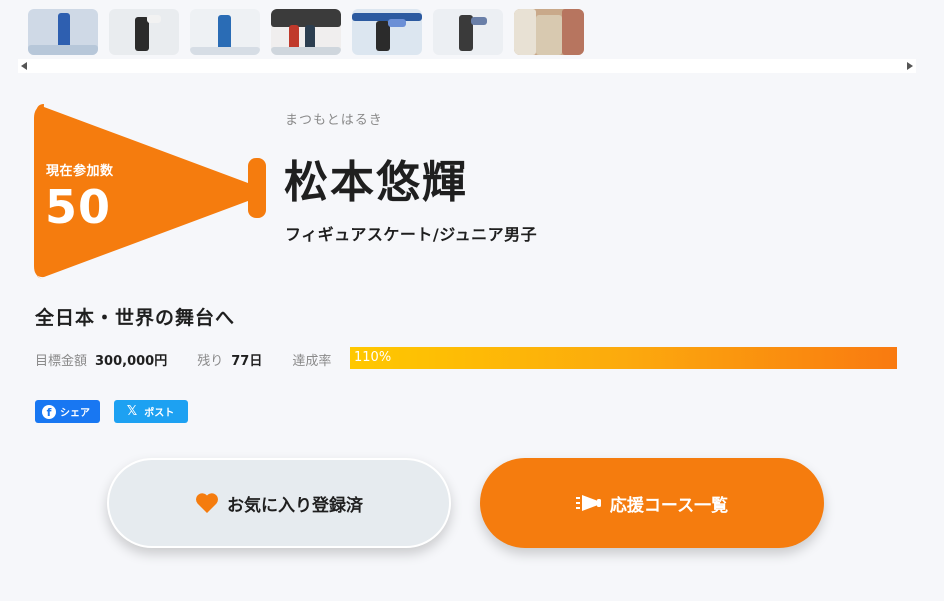 This screenshot has height=601, width=944. Describe the element at coordinates (373, 357) in the screenshot. I see `progress-percent: 110%` at that location.